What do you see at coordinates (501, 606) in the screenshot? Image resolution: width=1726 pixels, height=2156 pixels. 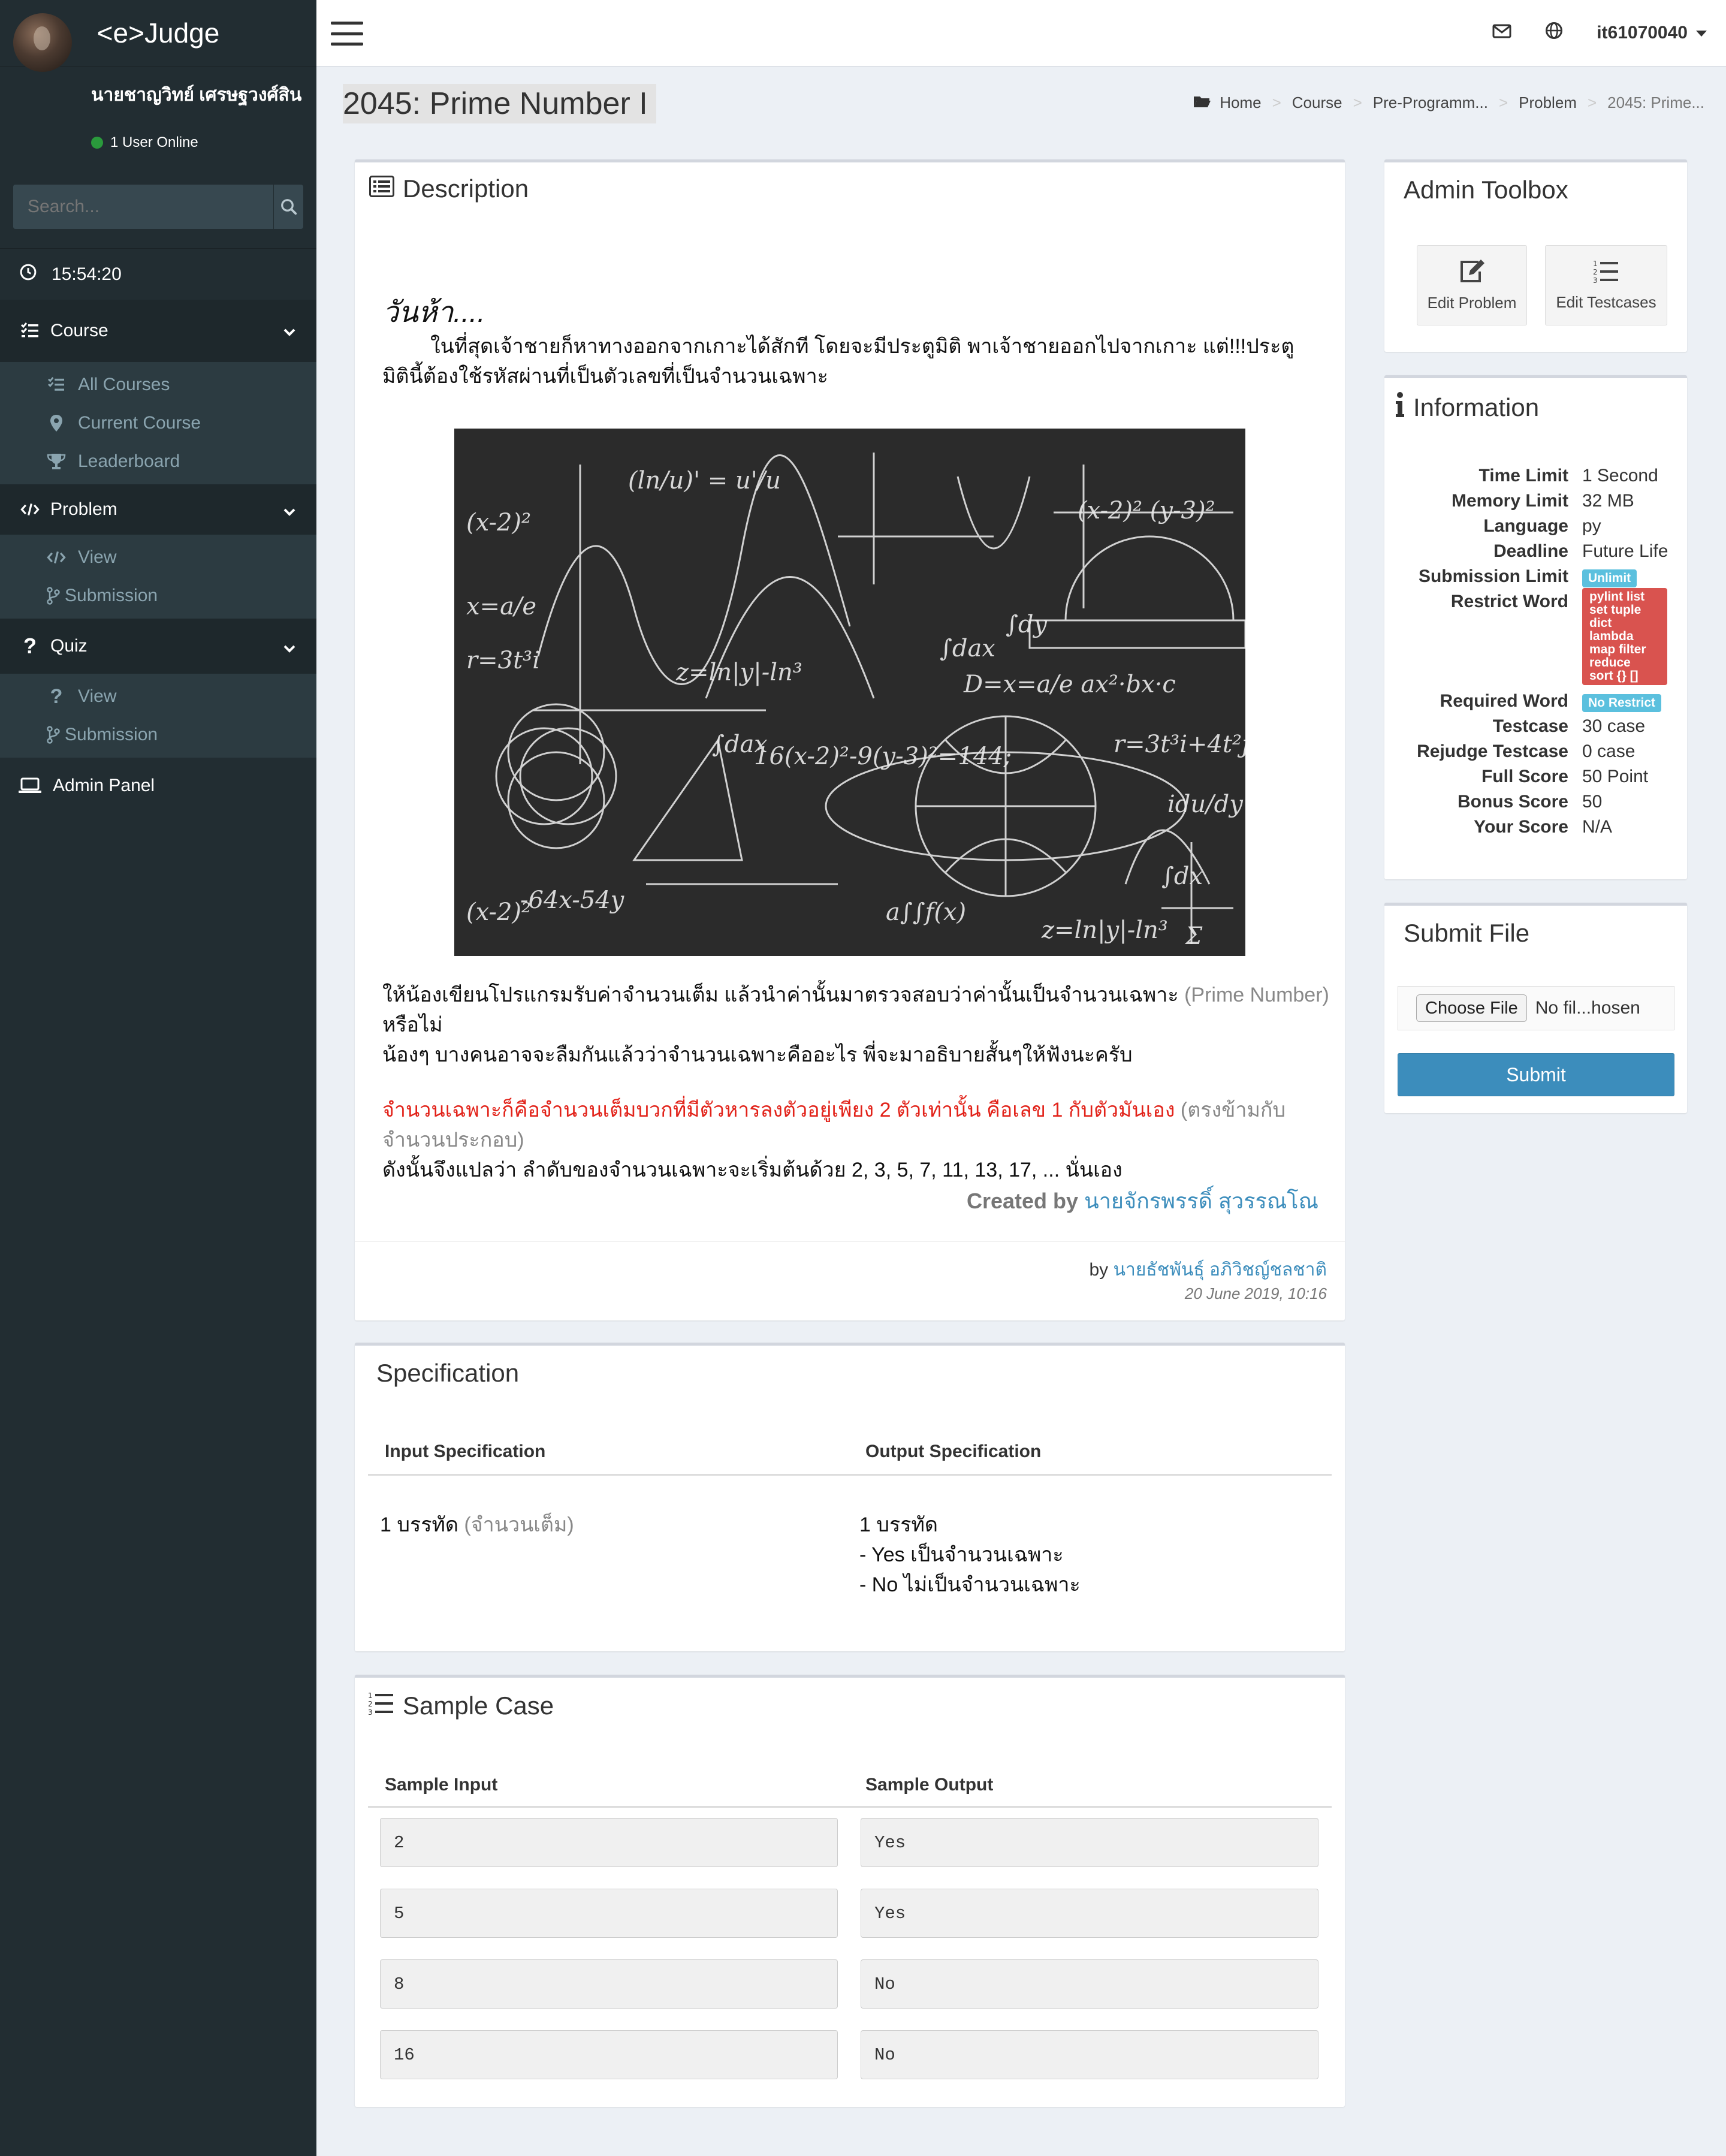 I see `svg-text: x=a/e` at bounding box center [501, 606].